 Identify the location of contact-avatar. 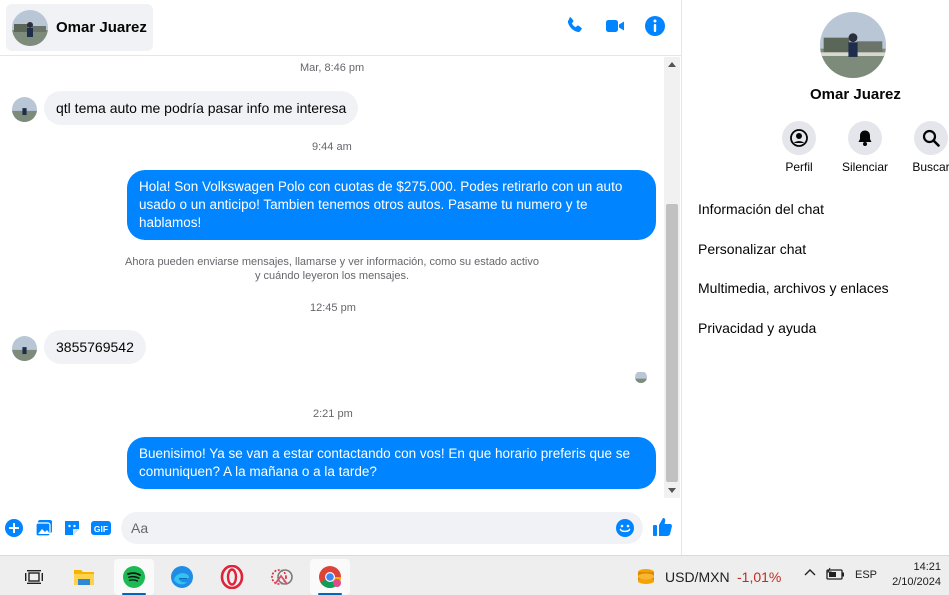
(30, 27).